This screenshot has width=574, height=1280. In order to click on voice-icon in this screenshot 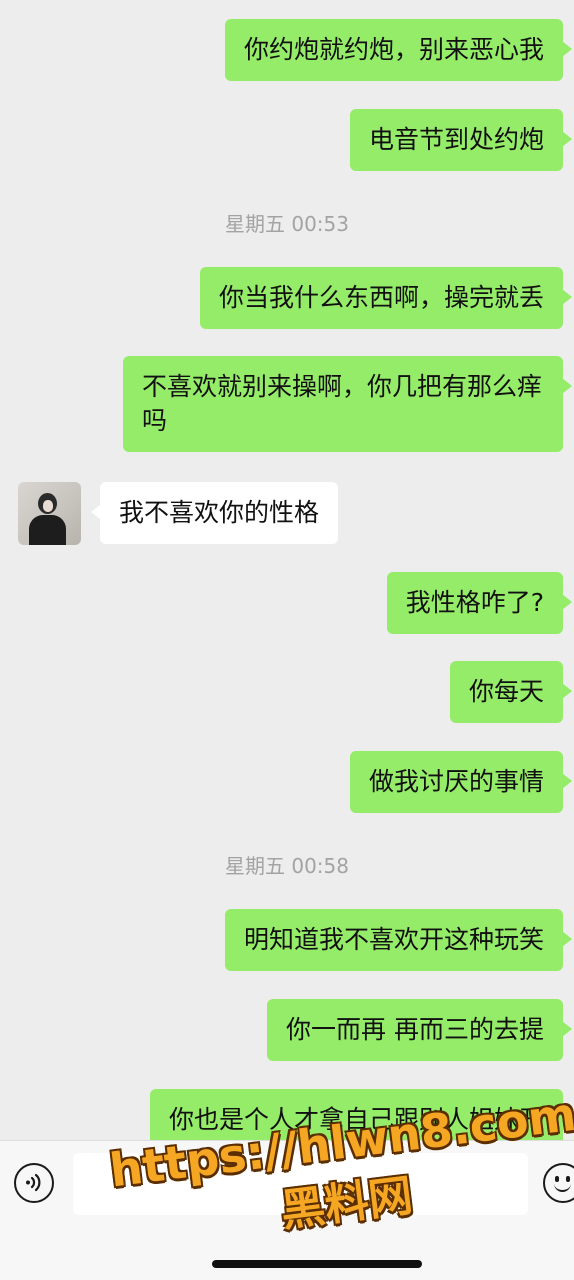, I will do `click(34, 1183)`.